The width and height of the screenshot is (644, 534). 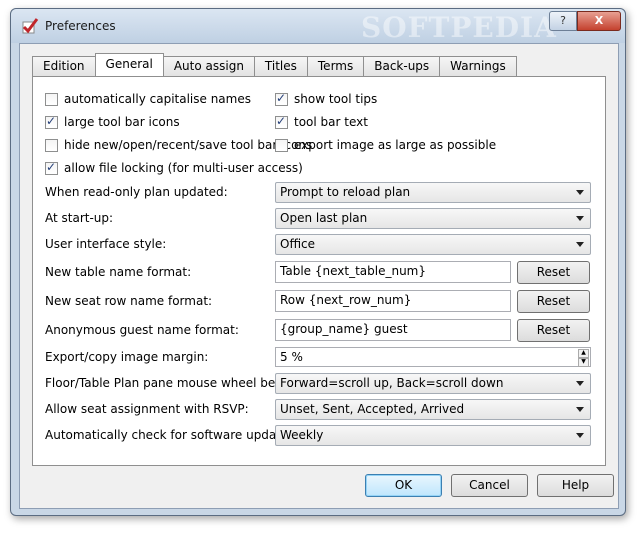 What do you see at coordinates (393, 330) in the screenshot?
I see `guest-name-input: {group_name} guest` at bounding box center [393, 330].